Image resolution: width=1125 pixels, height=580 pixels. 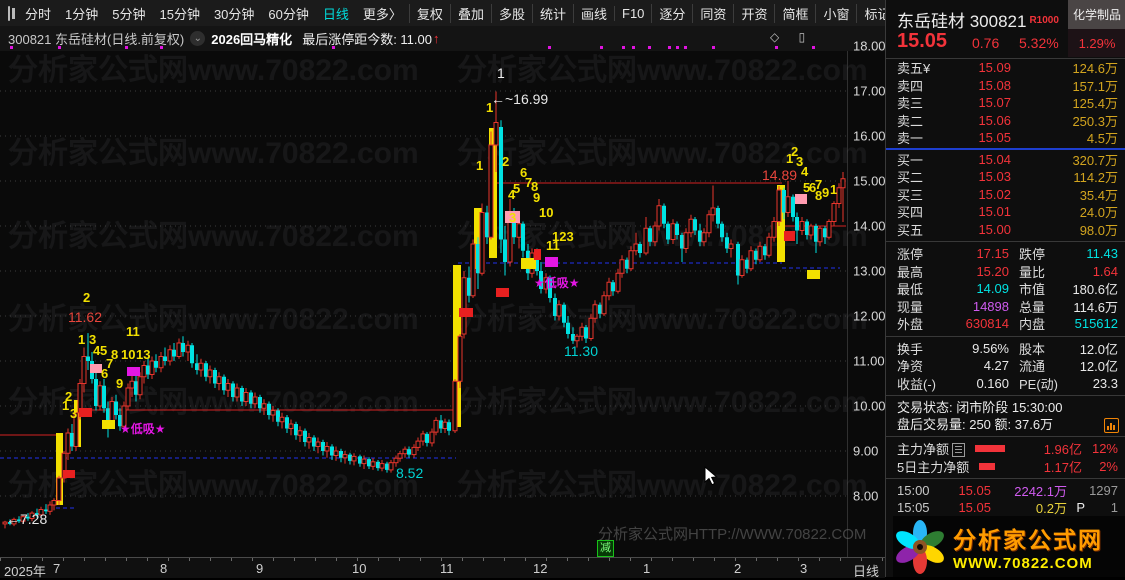 I want to click on x-axis-month: 12, so click(x=540, y=568).